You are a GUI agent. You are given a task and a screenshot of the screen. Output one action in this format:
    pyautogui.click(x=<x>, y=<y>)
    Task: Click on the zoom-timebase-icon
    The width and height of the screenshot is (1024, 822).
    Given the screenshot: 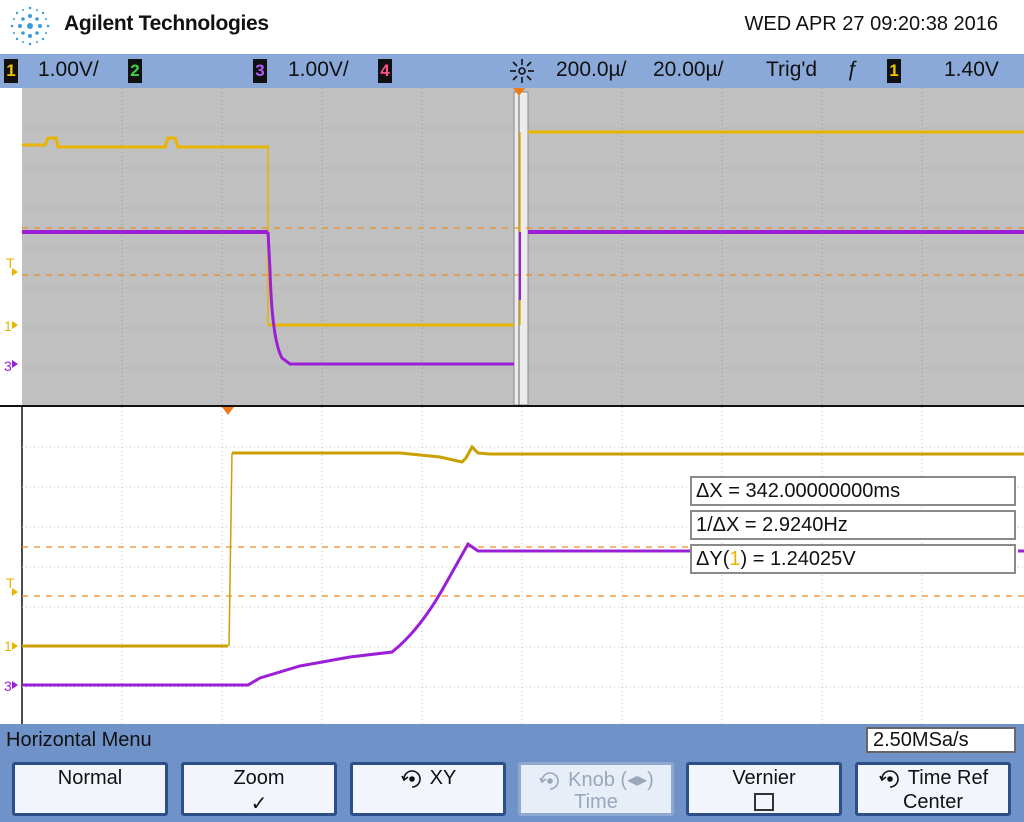 What is the action you would take?
    pyautogui.click(x=522, y=71)
    